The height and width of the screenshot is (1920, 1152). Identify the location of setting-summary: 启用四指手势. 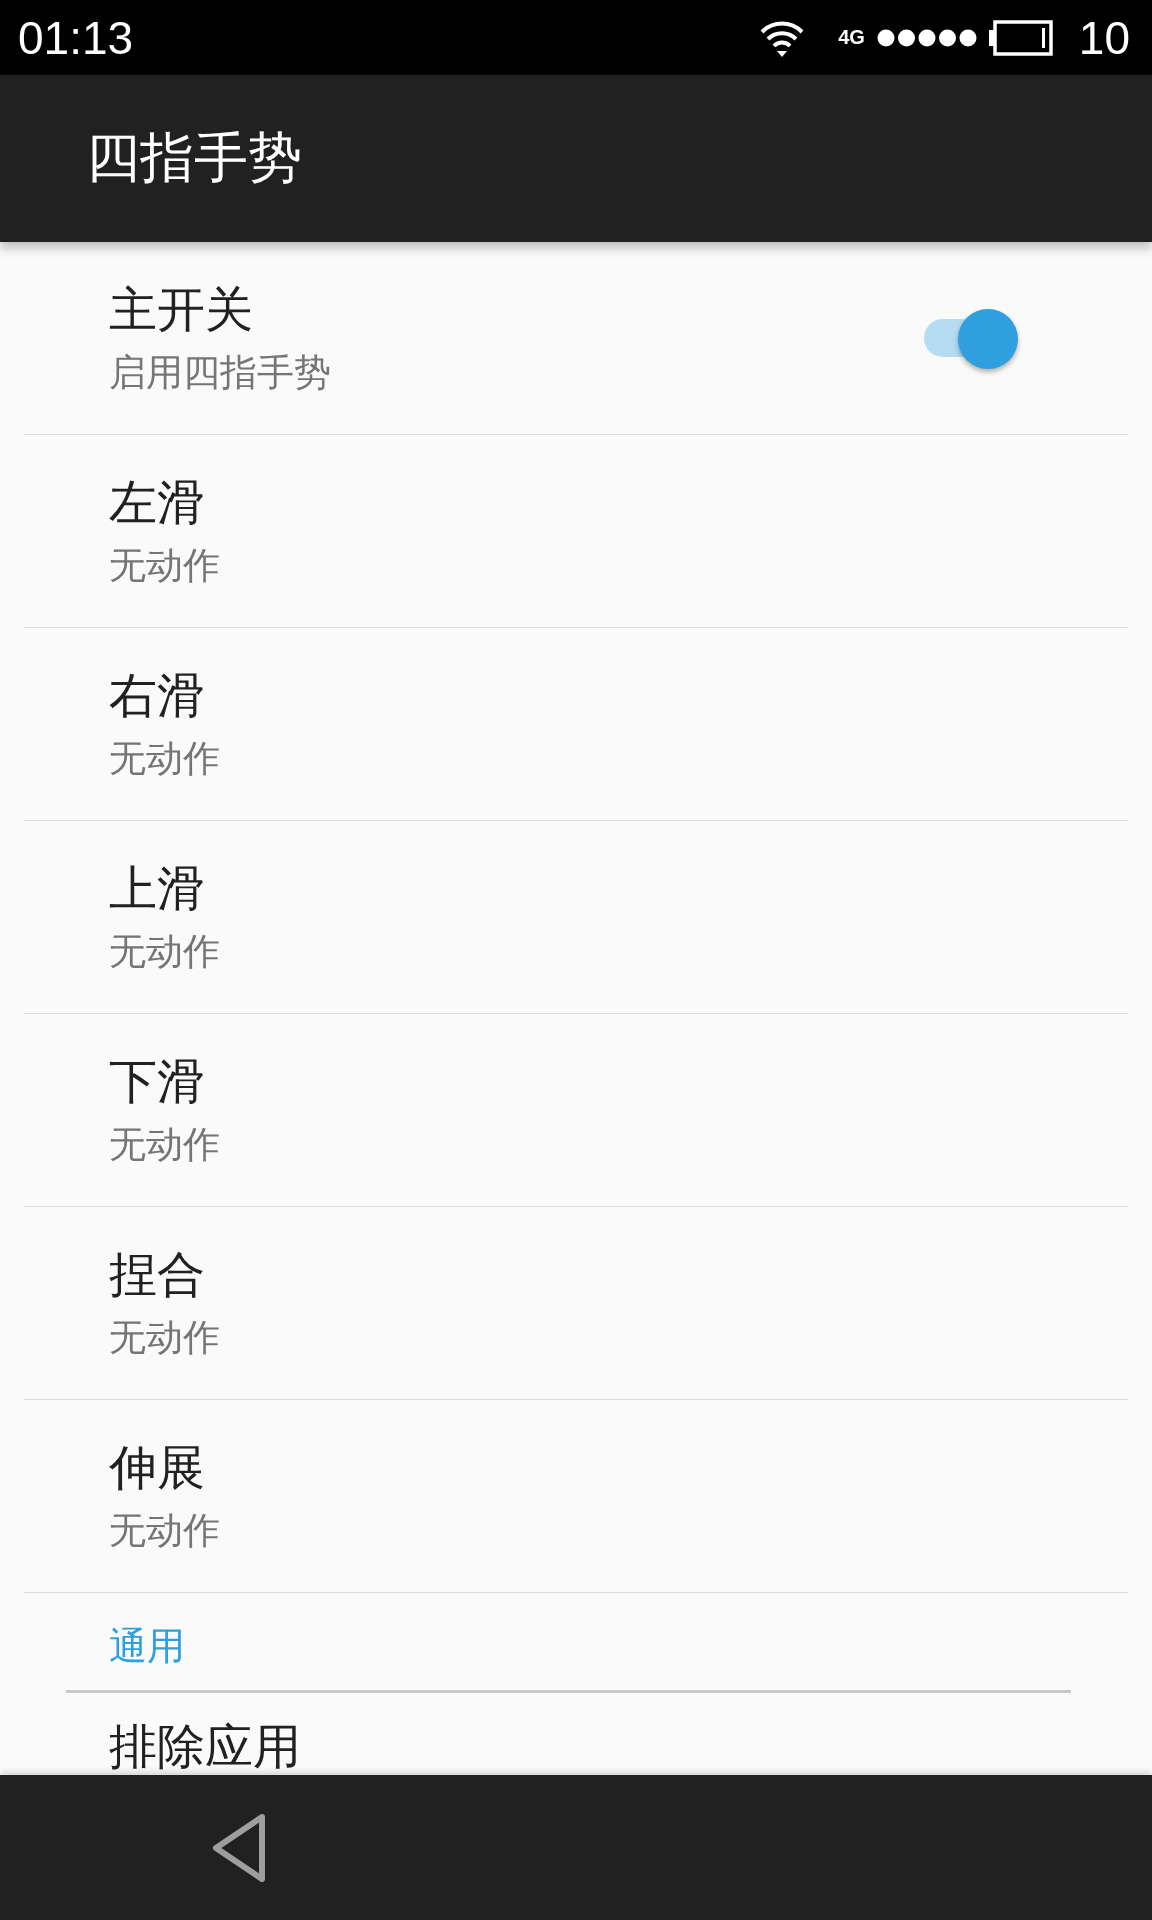
(220, 373).